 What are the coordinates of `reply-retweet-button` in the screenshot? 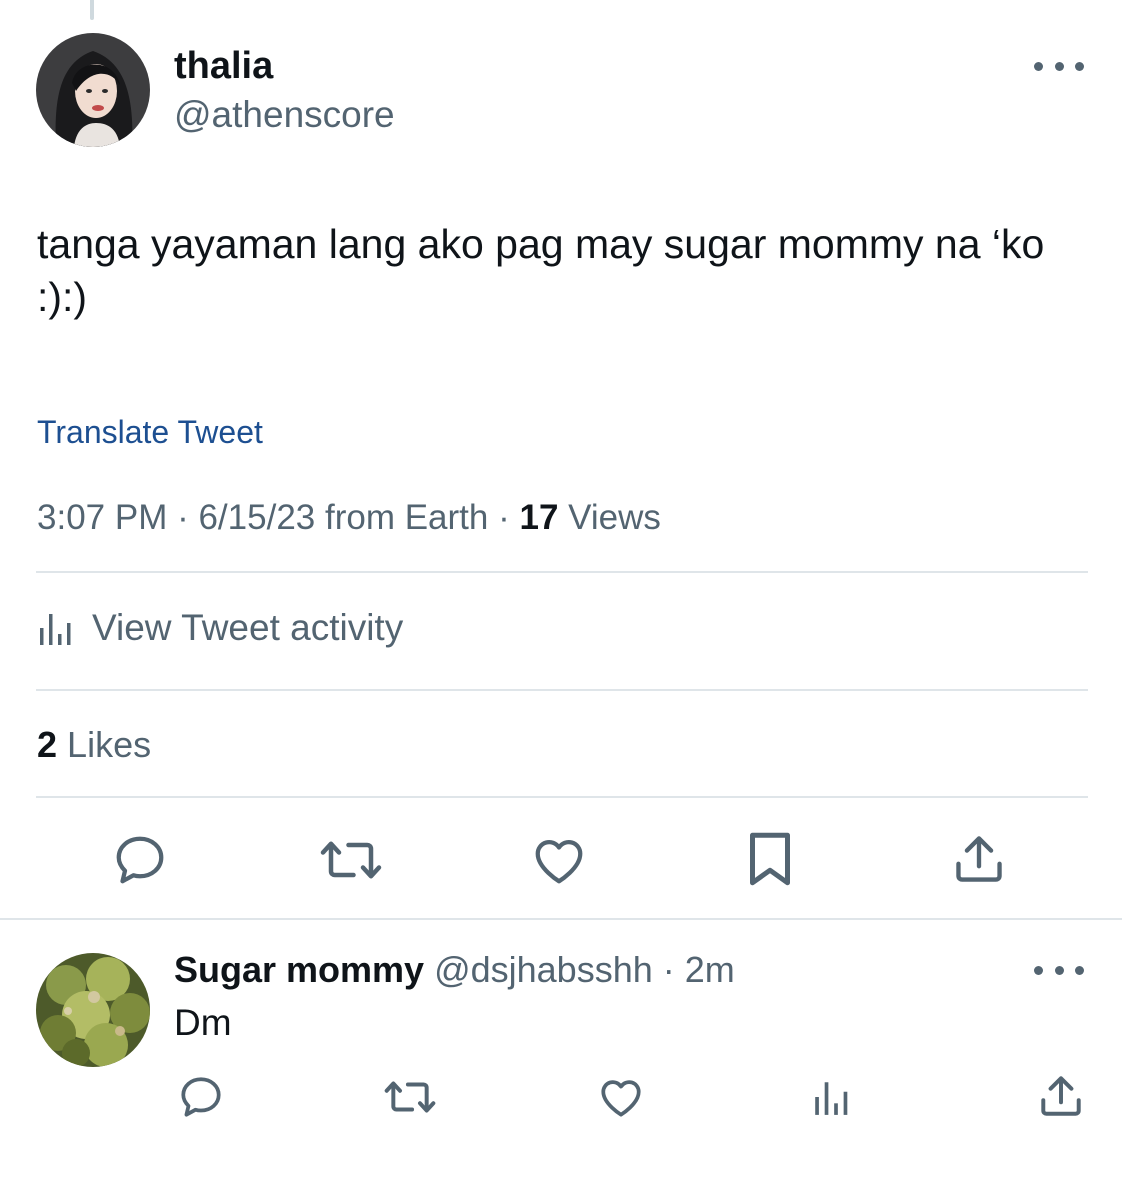 It's located at (410, 1097).